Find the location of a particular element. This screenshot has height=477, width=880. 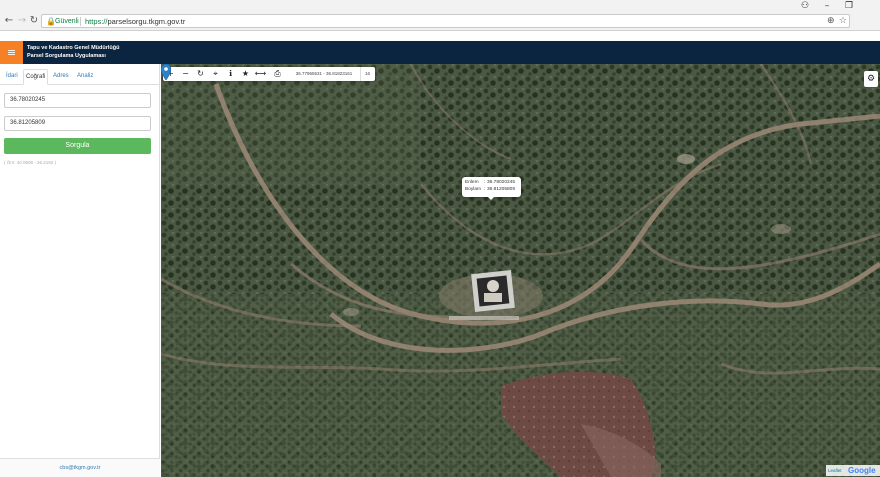

popup-lat-label: Enlem is located at coordinates (472, 182).